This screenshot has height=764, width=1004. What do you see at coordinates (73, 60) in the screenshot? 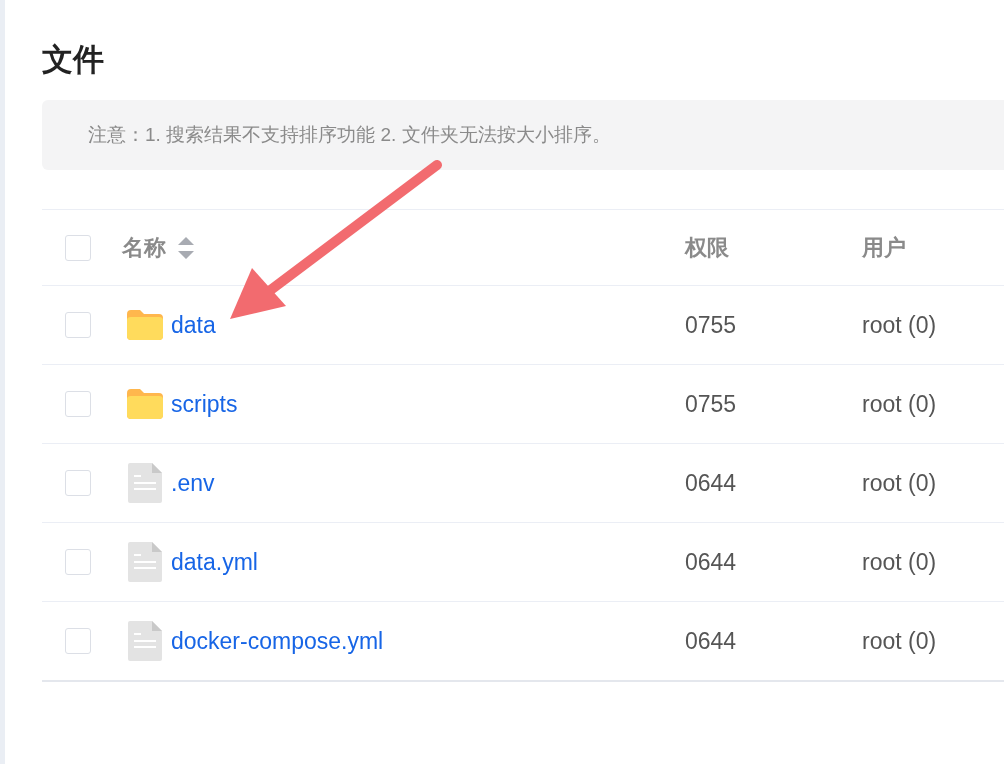
I see `page-title: 文件` at bounding box center [73, 60].